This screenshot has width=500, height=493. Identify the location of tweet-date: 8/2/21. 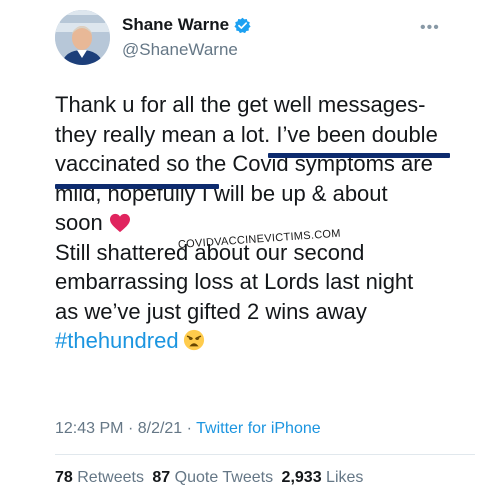
(160, 428).